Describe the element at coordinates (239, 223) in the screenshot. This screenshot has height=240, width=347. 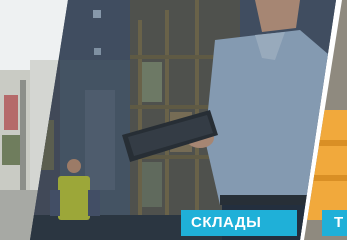
I see `slide-caption-warehouses: СКЛАДЫ` at that location.